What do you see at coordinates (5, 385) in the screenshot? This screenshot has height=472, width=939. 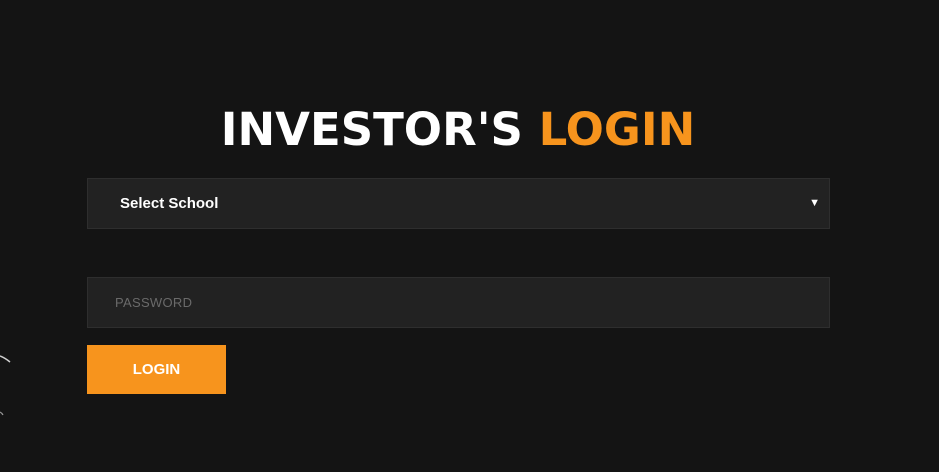 I see `edge-decoration` at bounding box center [5, 385].